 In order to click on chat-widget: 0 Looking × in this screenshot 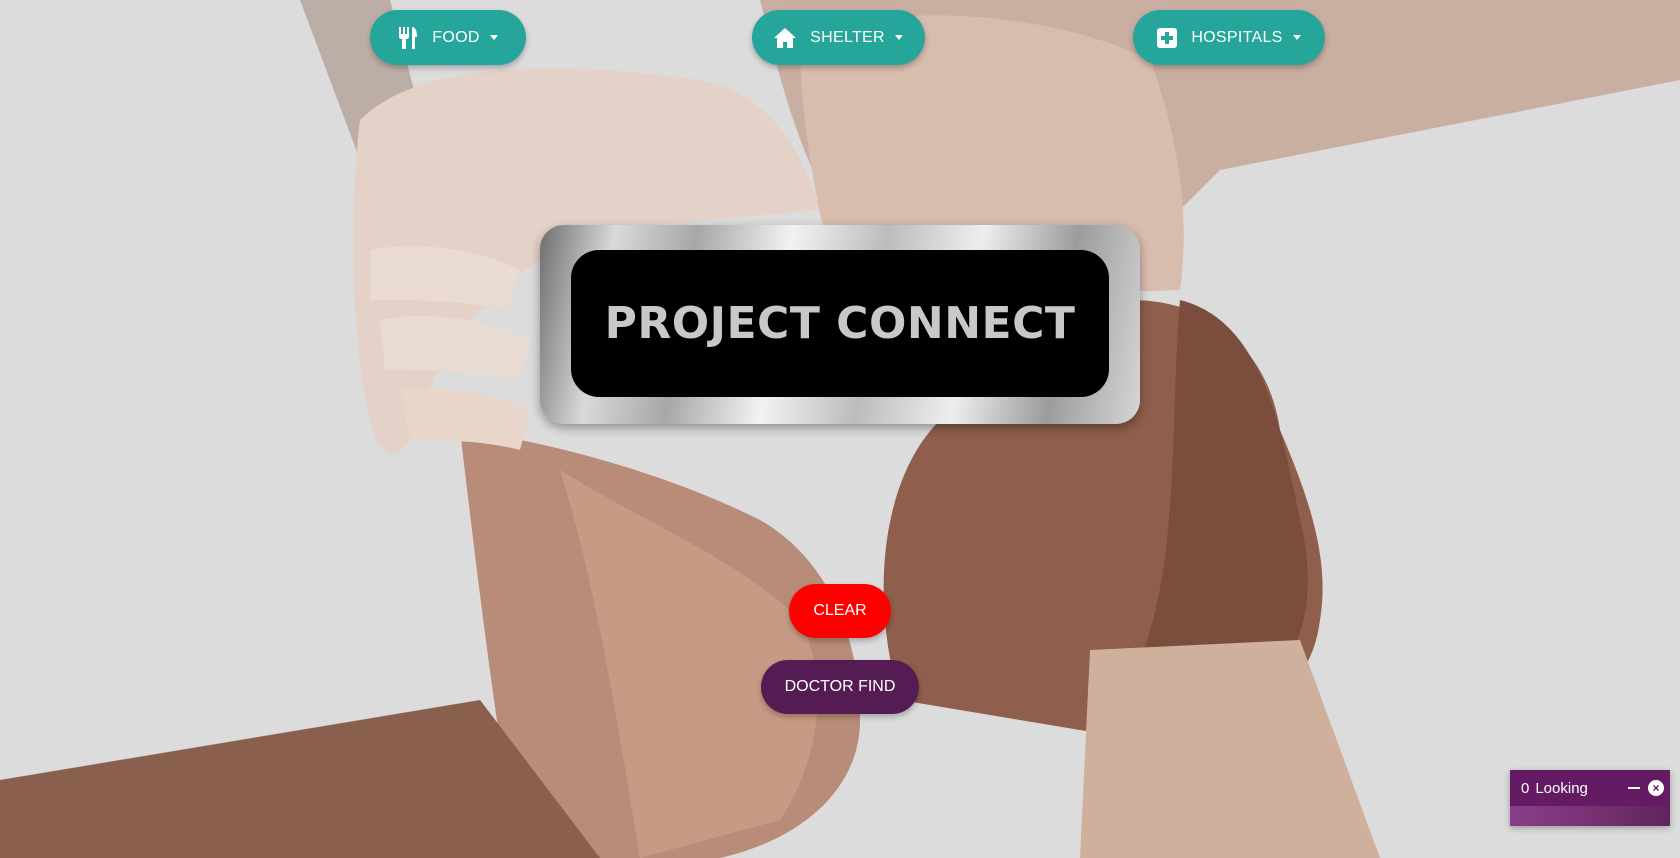, I will do `click(1590, 798)`.